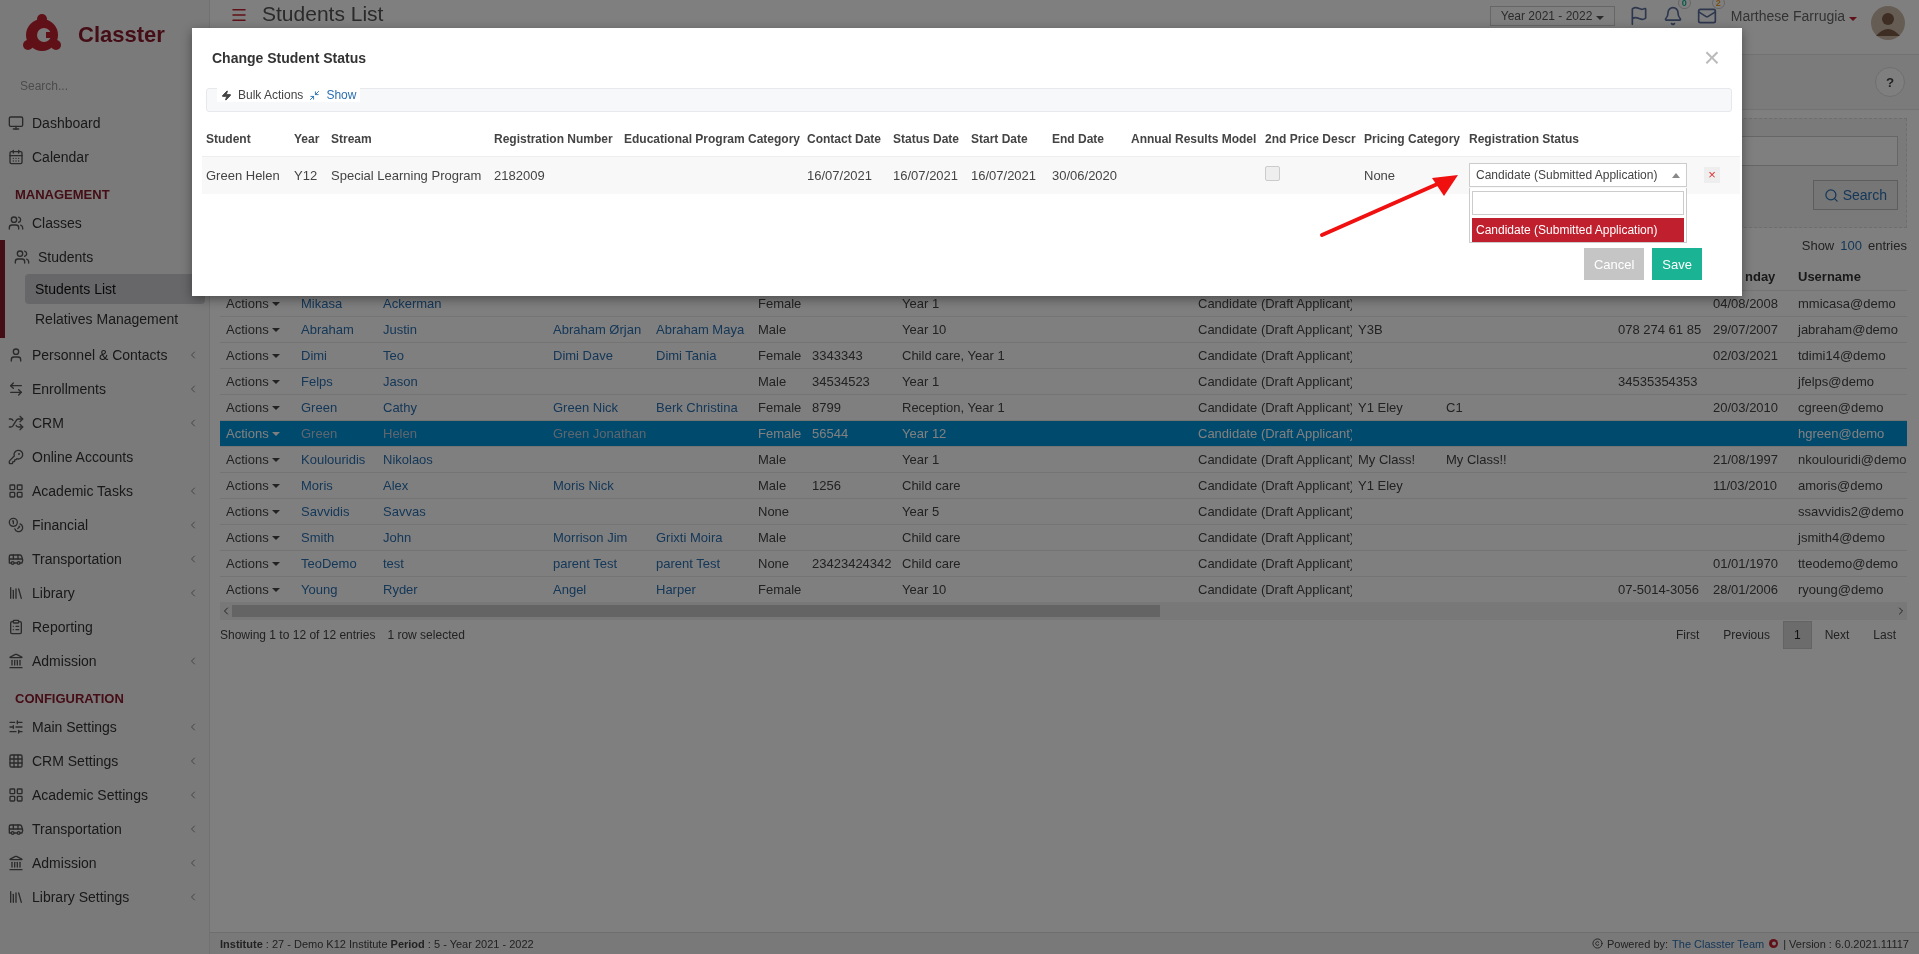 The width and height of the screenshot is (1919, 954). I want to click on table-cell: ssavvidis2@demo, so click(1851, 511).